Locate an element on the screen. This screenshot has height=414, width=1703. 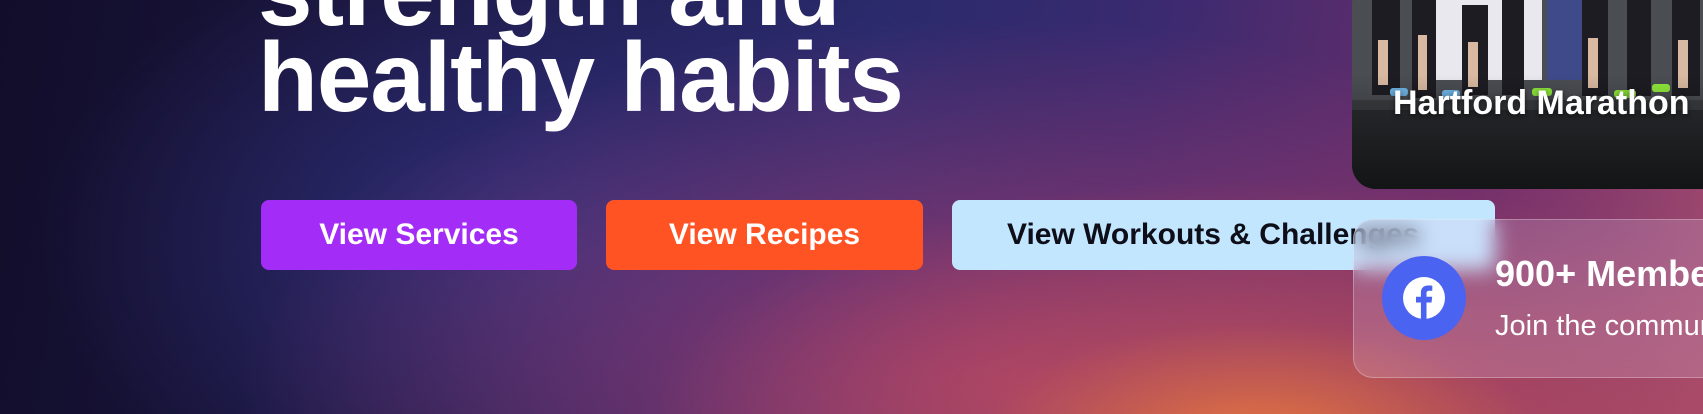
view-recipes-button: View Recipes is located at coordinates (764, 235).